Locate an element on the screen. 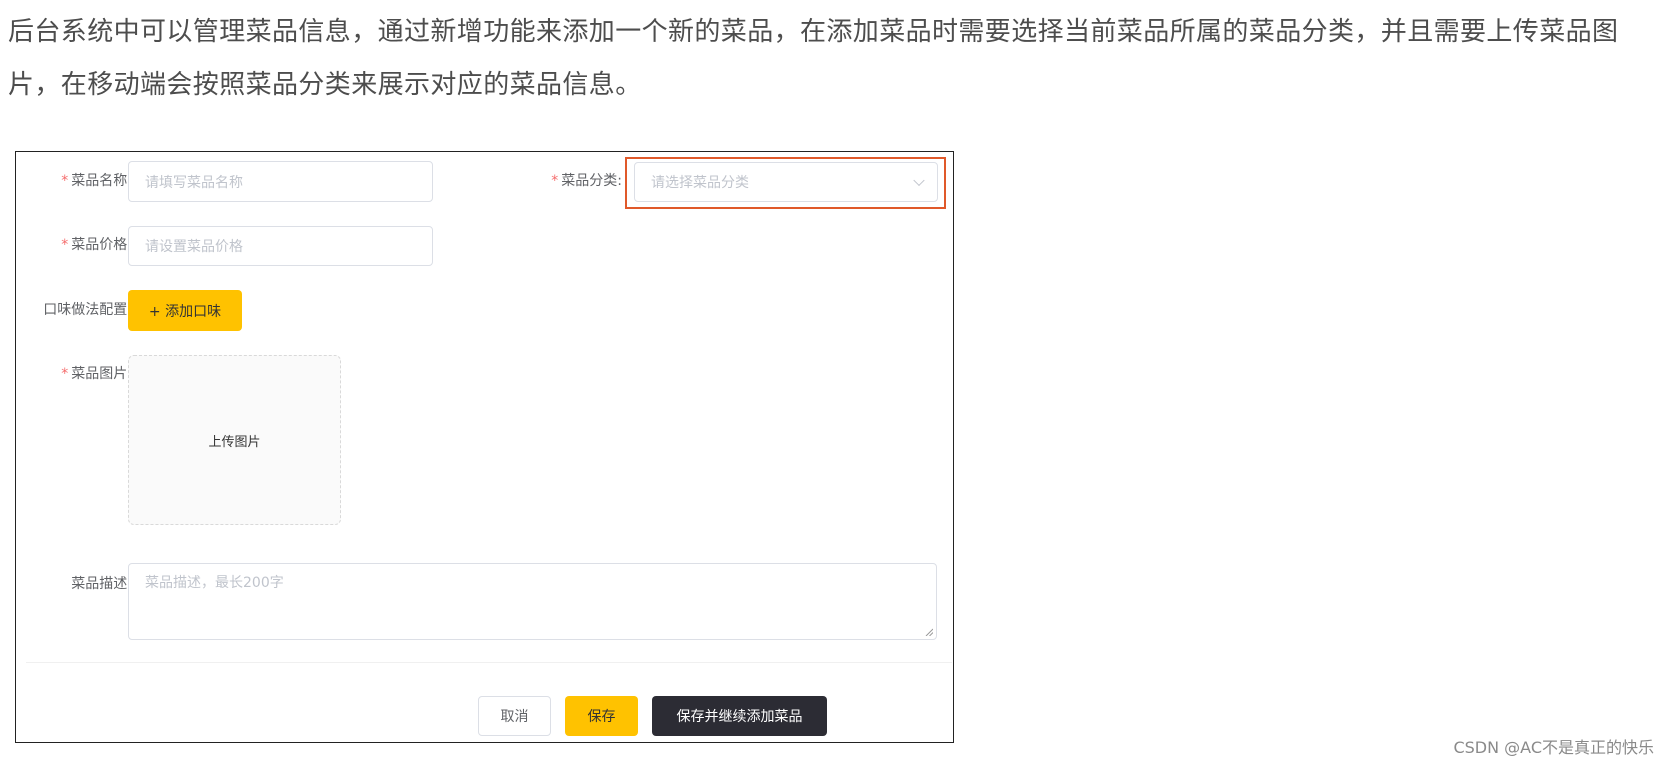 The image size is (1664, 762). dish-category-label: * 菜品分类: is located at coordinates (569, 181).